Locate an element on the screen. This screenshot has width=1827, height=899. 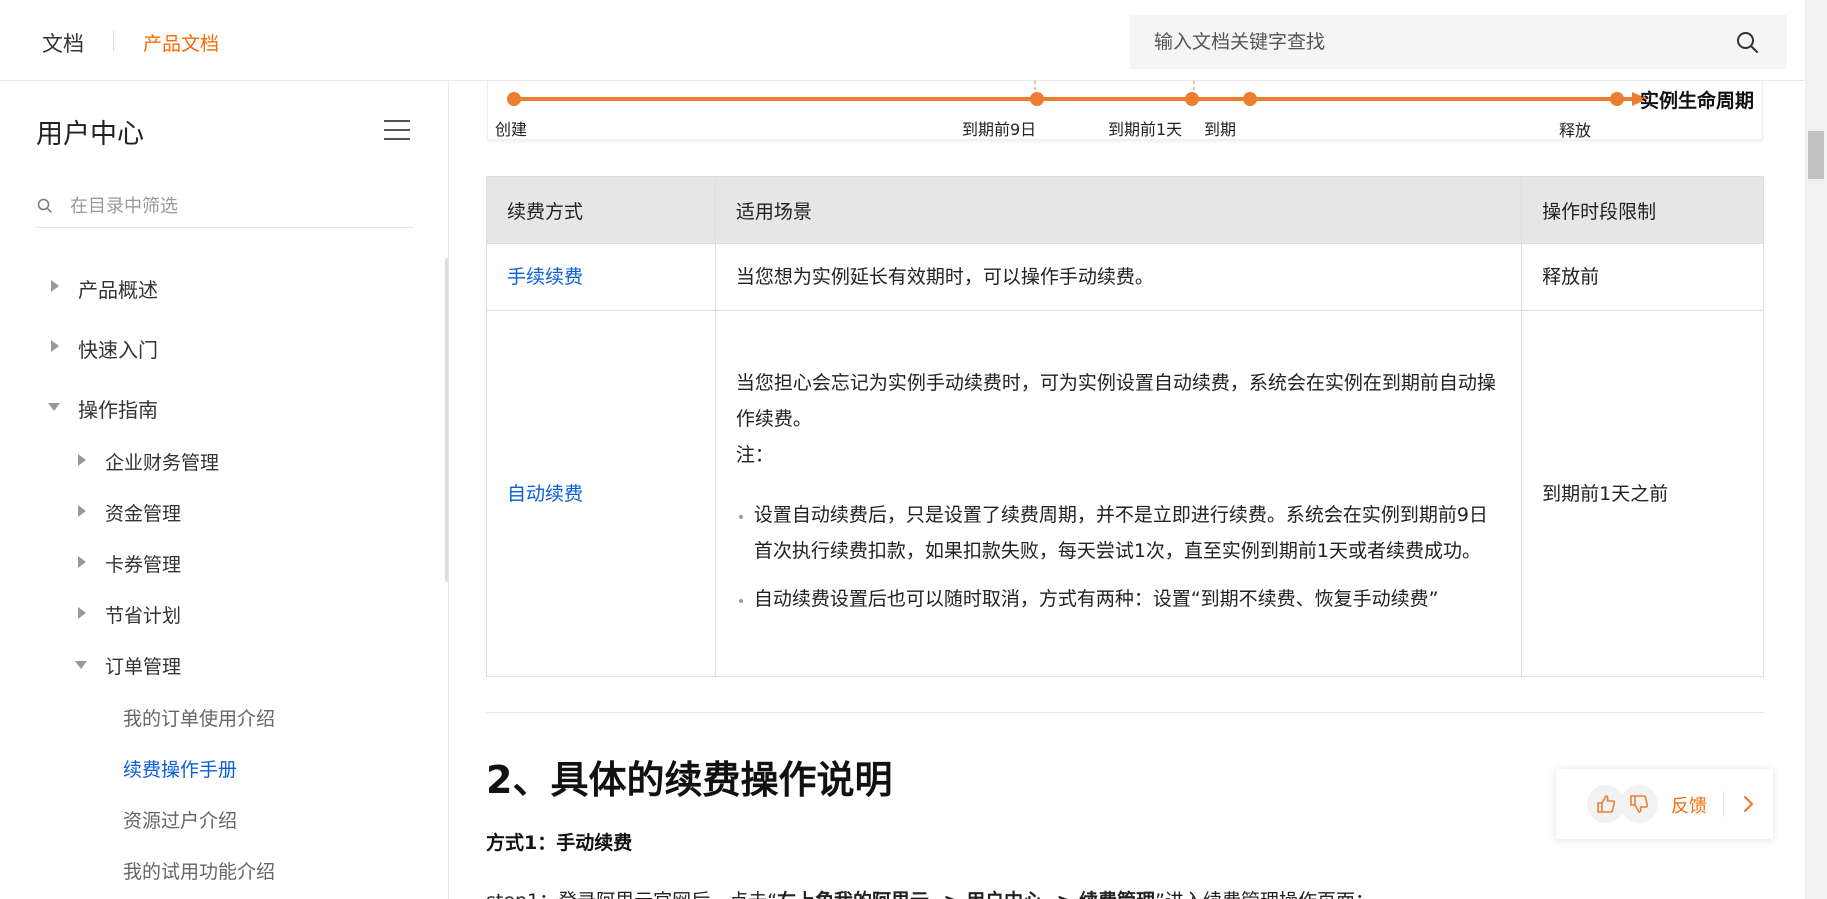
sidebar-item-label: 卡券管理 is located at coordinates (143, 565).